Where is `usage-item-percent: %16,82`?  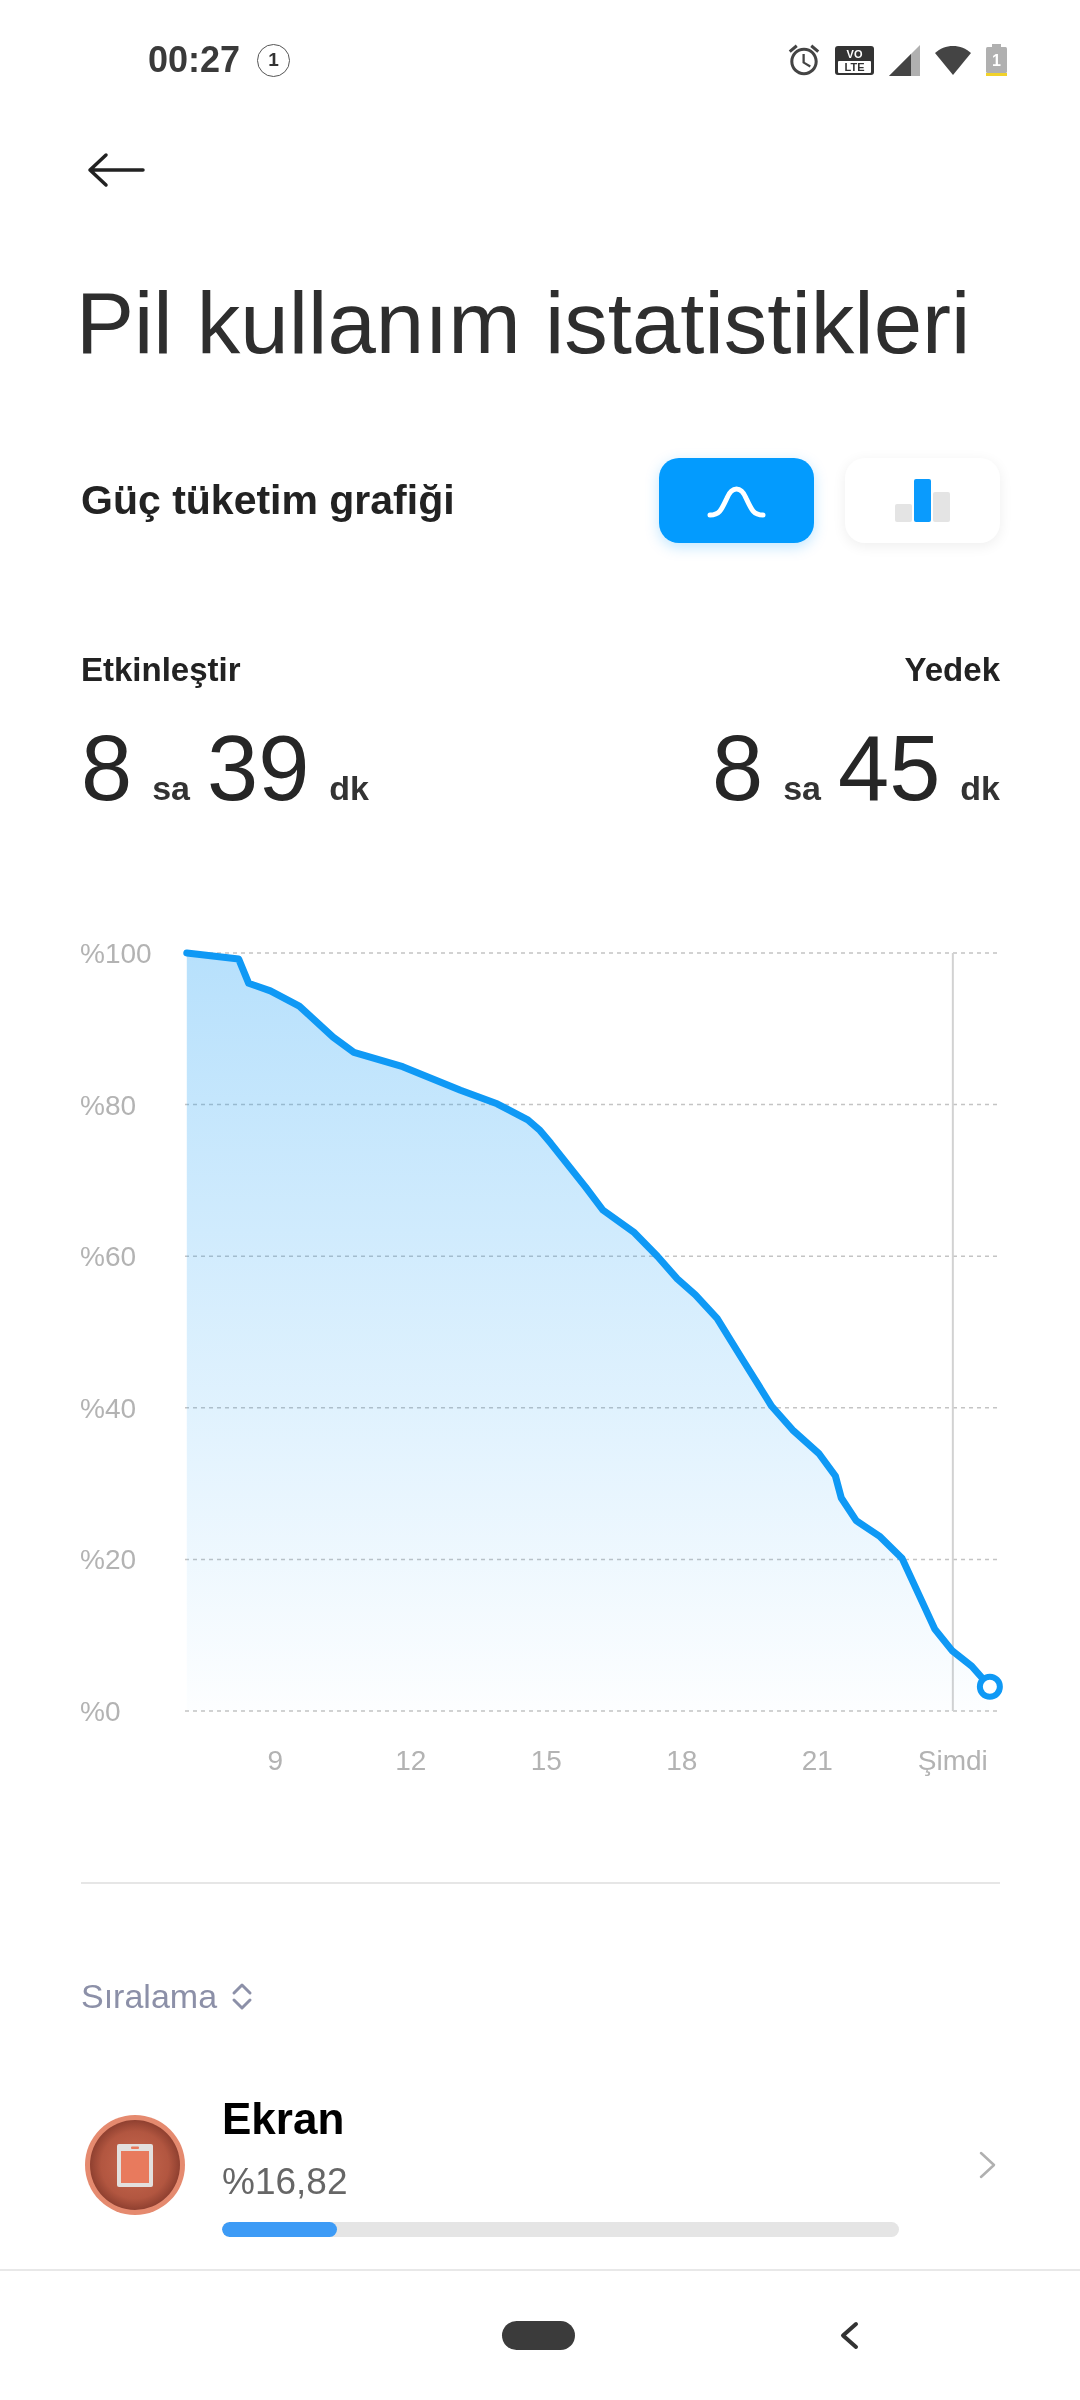
usage-item-percent: %16,82 is located at coordinates (285, 2182).